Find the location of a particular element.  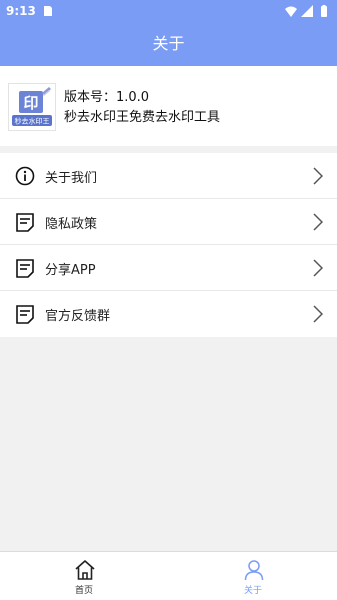

battery-icon is located at coordinates (324, 11).